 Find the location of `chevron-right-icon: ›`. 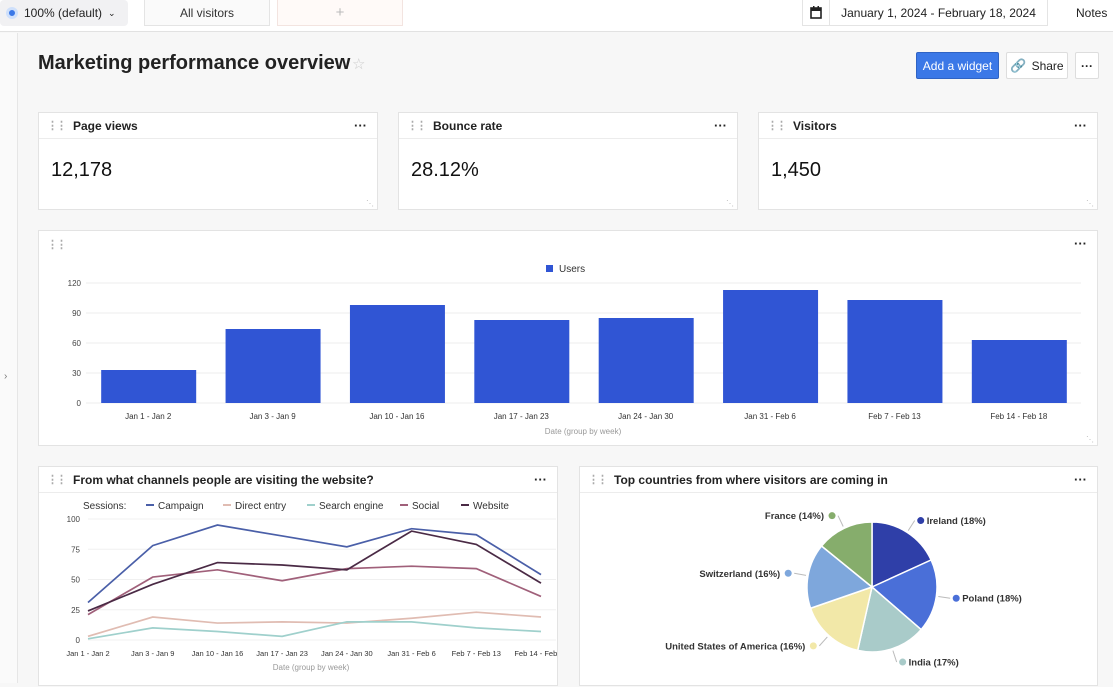

chevron-right-icon: › is located at coordinates (5, 376).